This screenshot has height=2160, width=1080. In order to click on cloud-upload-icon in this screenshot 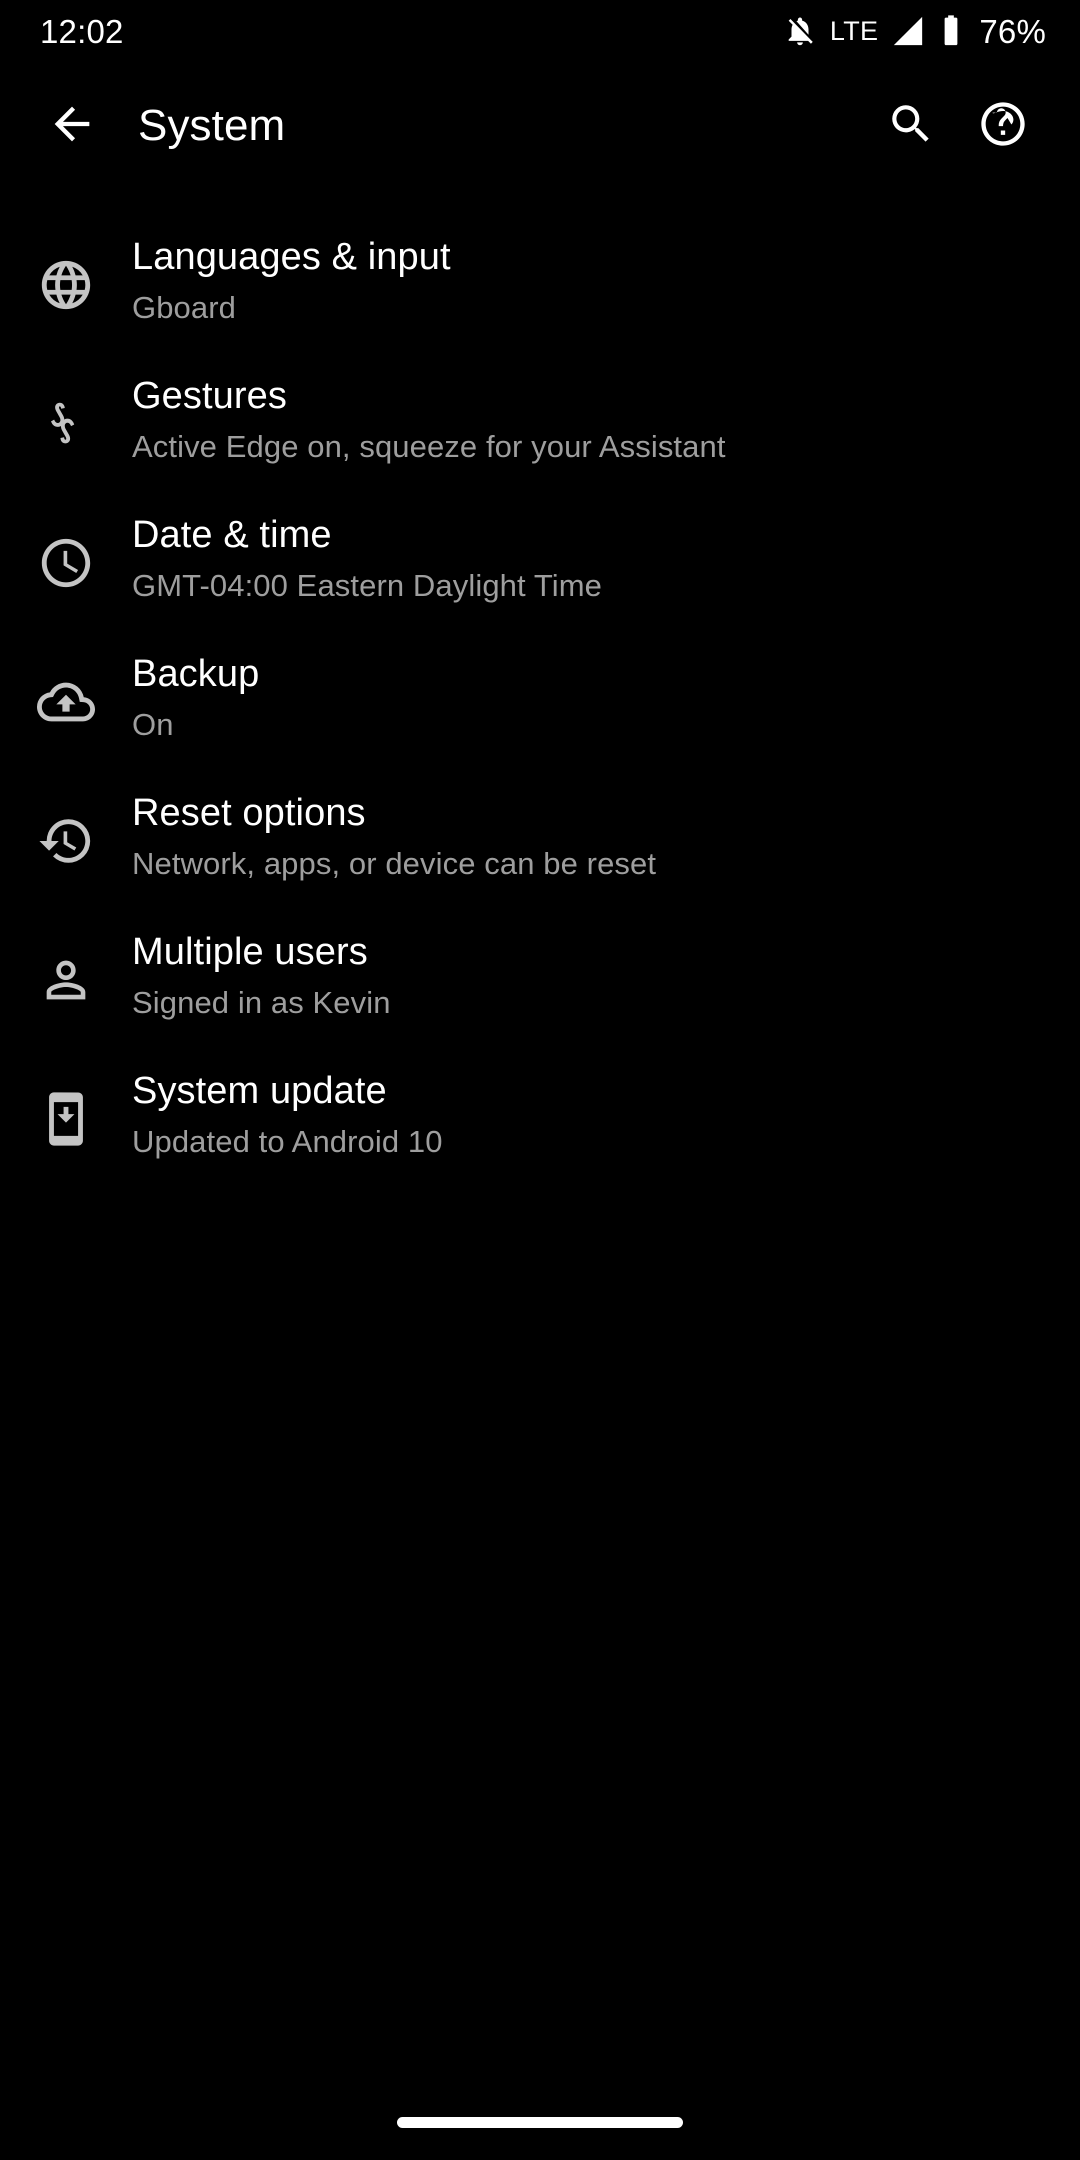, I will do `click(66, 680)`.